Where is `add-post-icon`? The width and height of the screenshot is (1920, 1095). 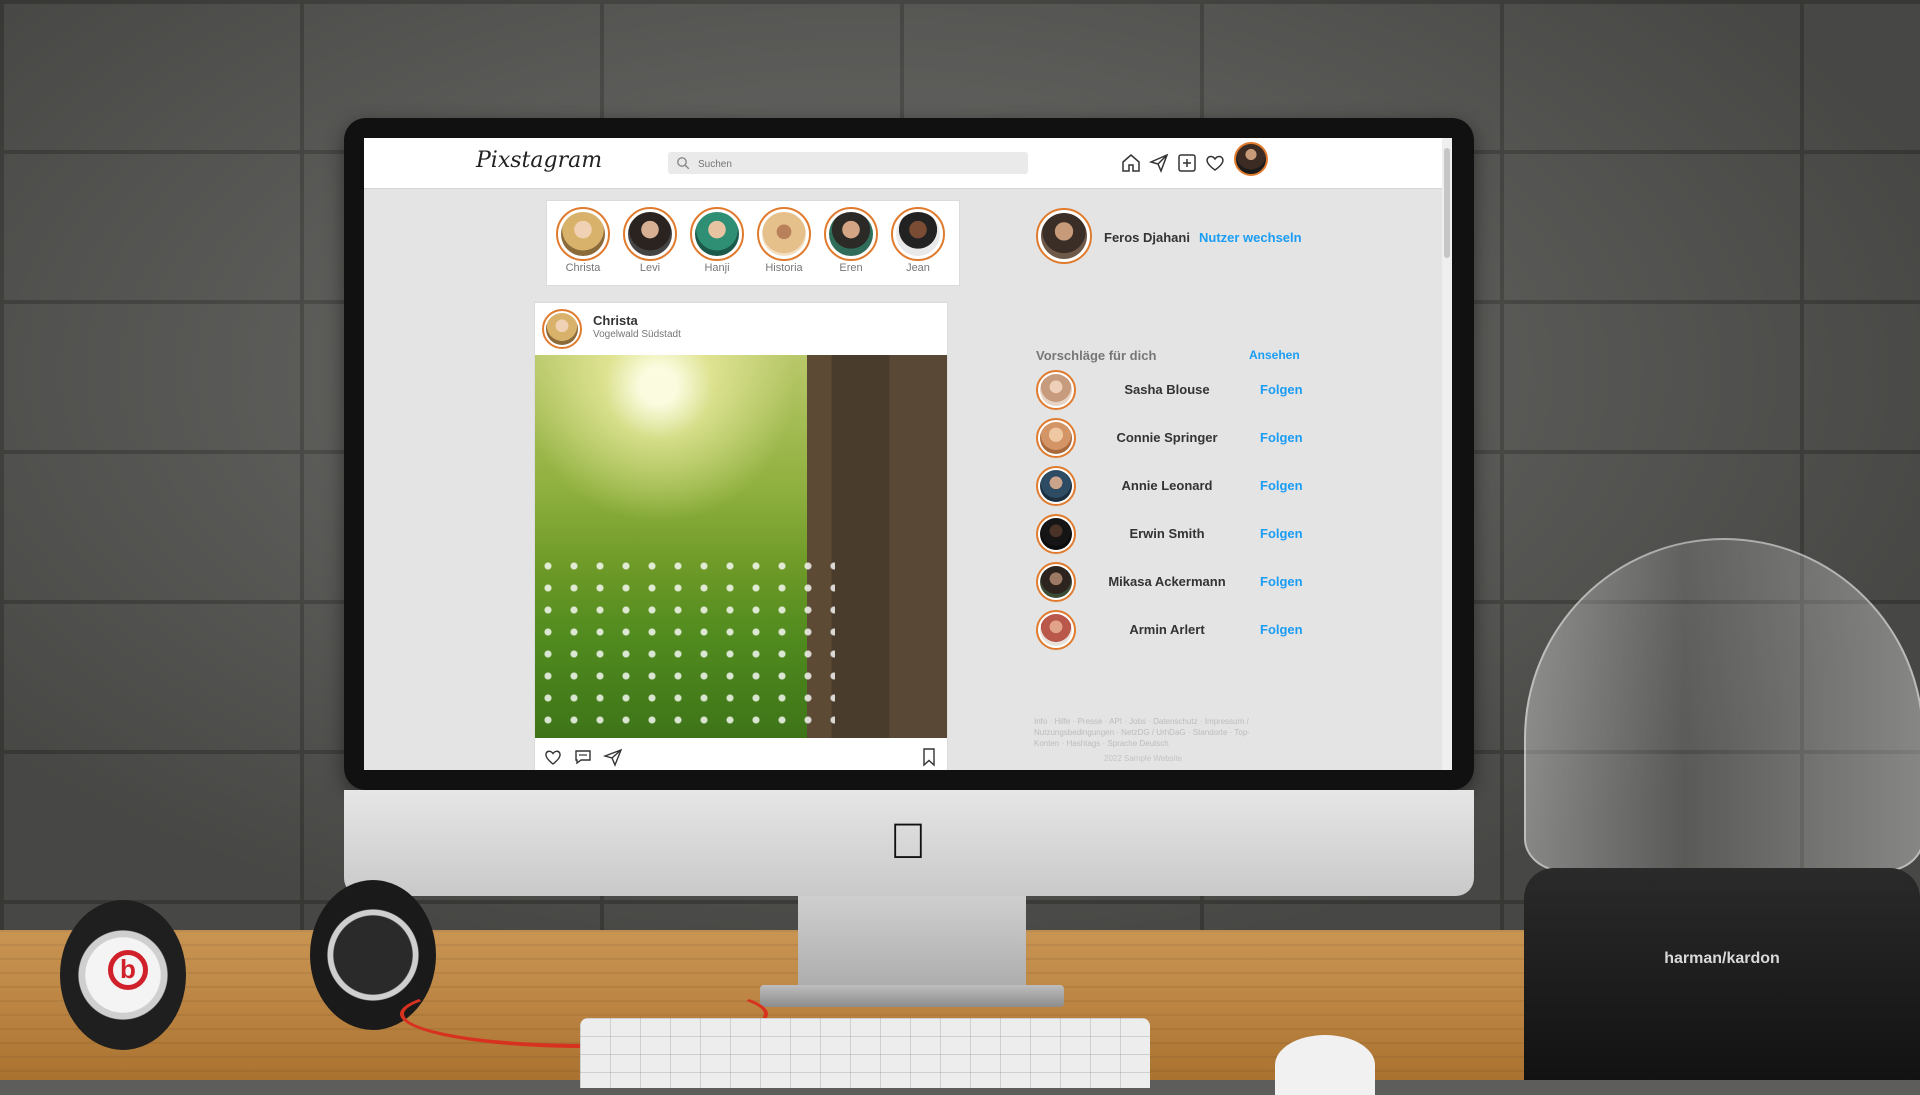
add-post-icon is located at coordinates (1187, 163).